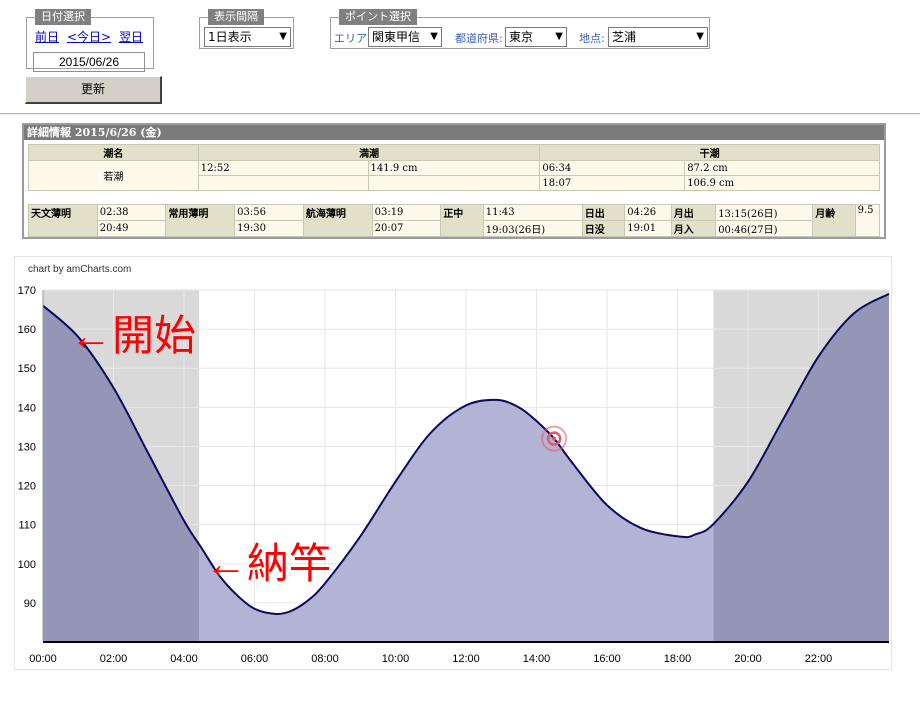  What do you see at coordinates (521, 37) in the screenshot?
I see `pref-select-value: 東京` at bounding box center [521, 37].